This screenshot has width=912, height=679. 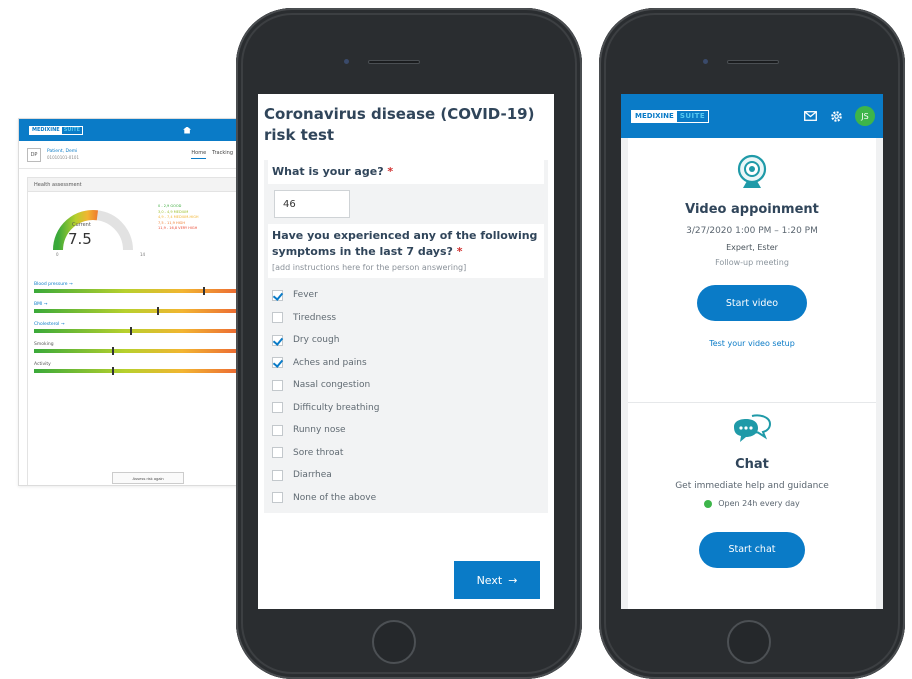 I want to click on symptom-option: Dry cough, so click(x=407, y=340).